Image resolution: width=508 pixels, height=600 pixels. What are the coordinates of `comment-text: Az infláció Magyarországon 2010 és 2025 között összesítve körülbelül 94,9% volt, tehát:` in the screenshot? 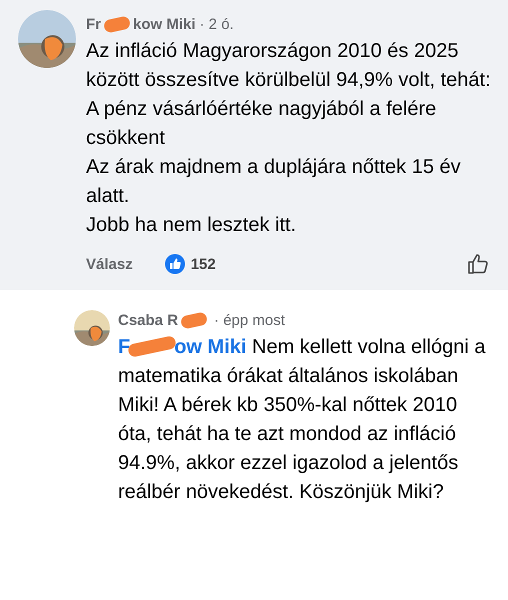 It's located at (289, 66).